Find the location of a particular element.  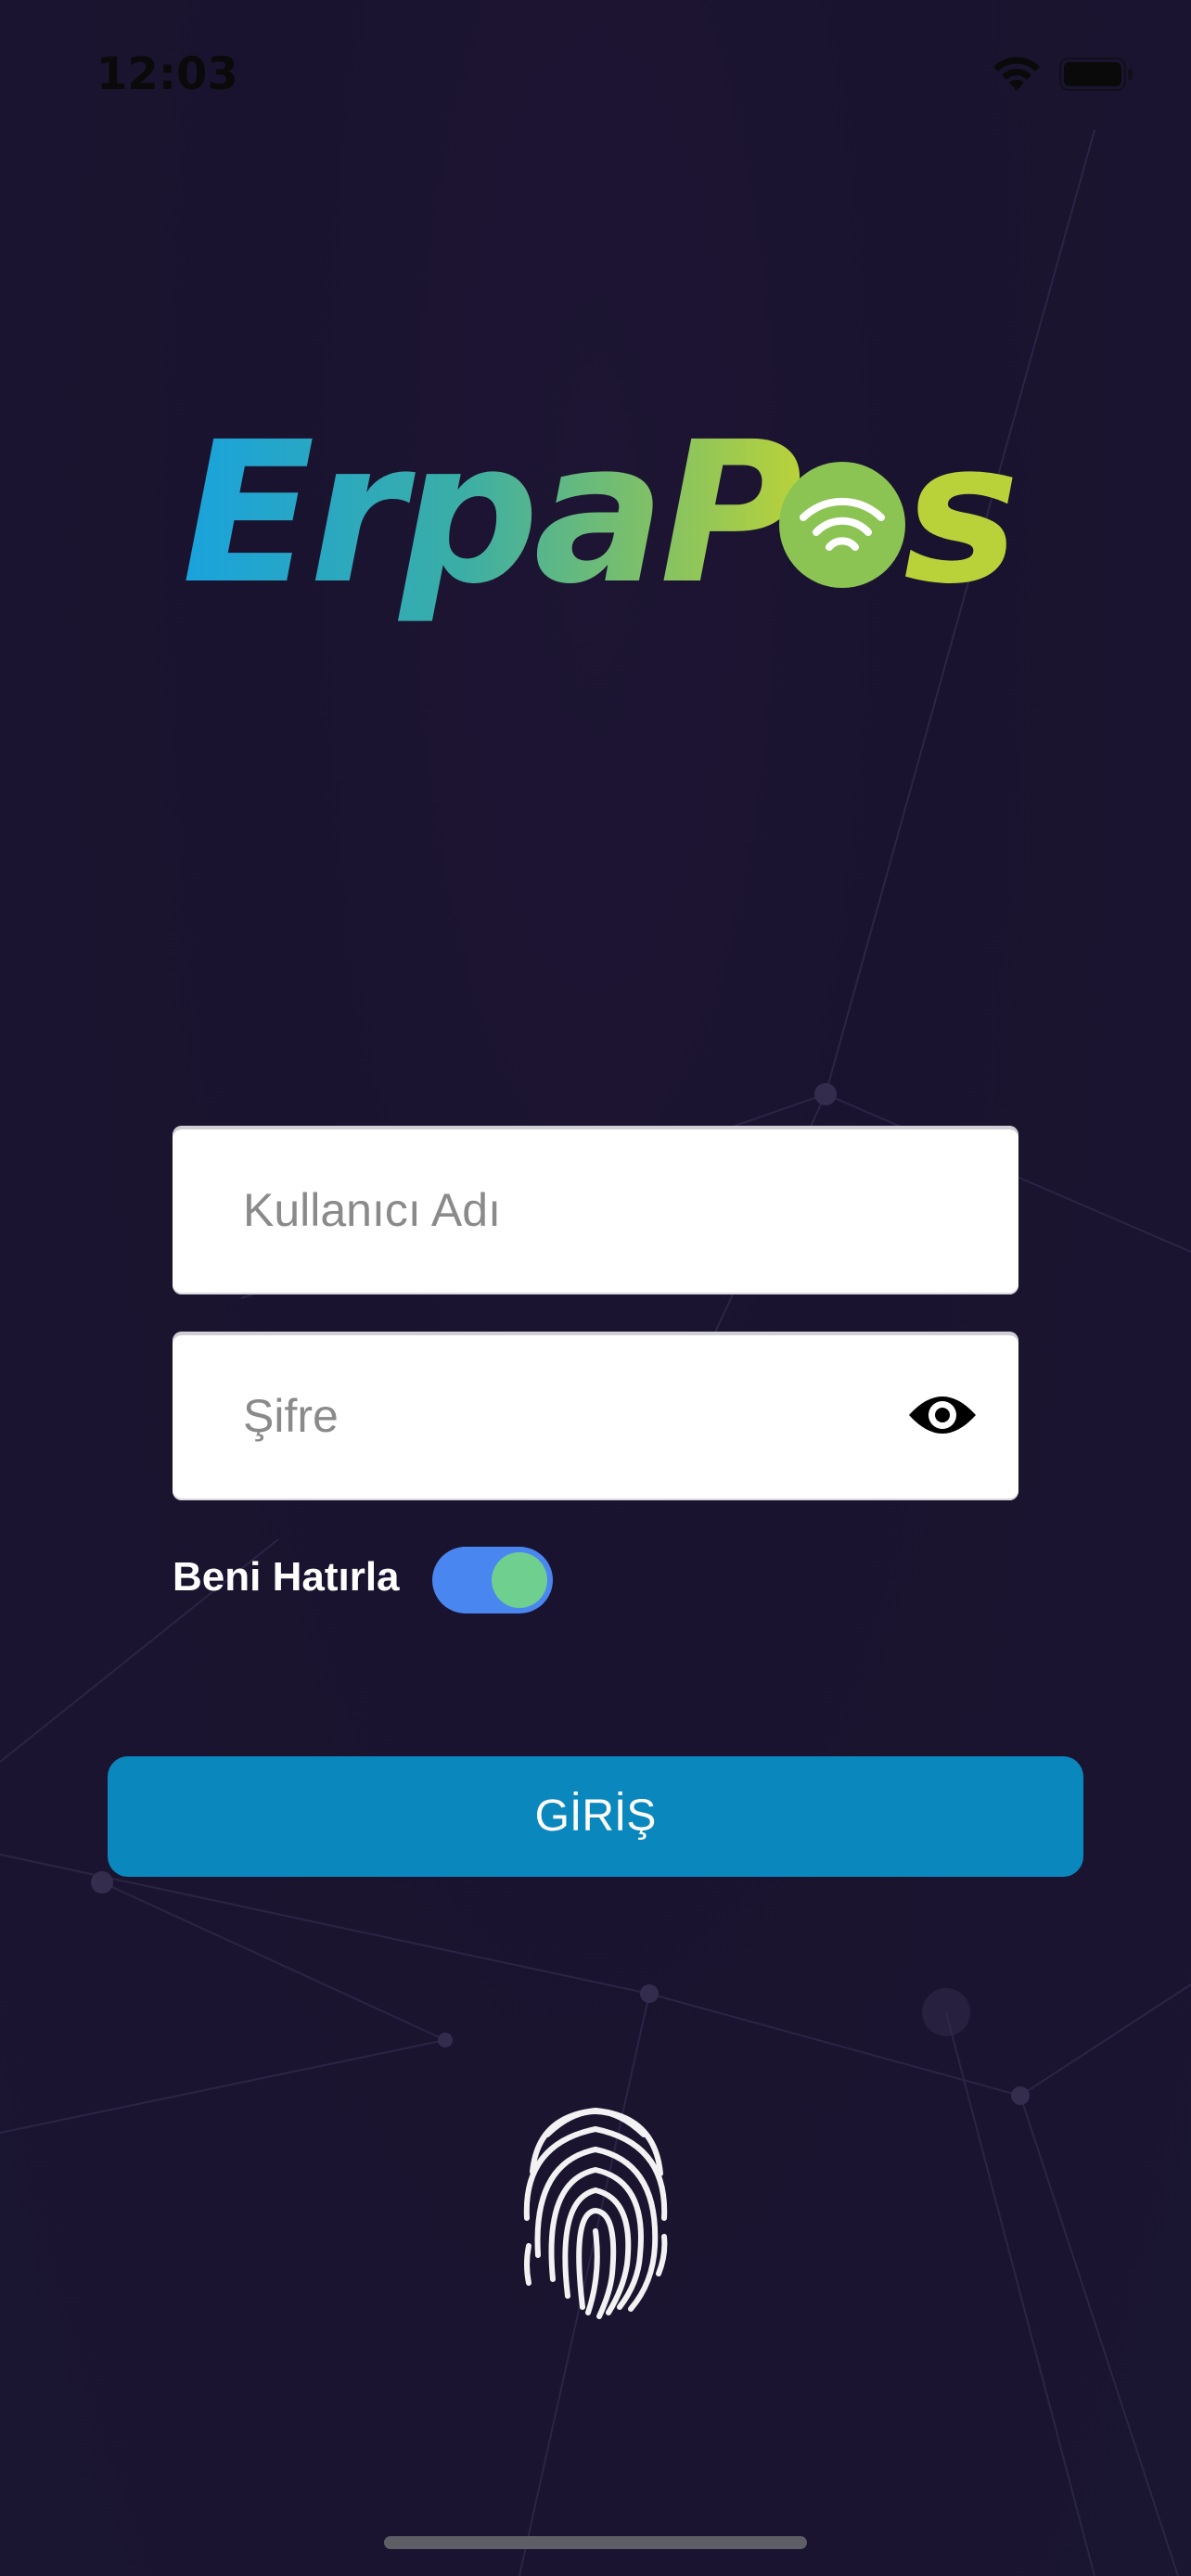

battery-icon is located at coordinates (1096, 74).